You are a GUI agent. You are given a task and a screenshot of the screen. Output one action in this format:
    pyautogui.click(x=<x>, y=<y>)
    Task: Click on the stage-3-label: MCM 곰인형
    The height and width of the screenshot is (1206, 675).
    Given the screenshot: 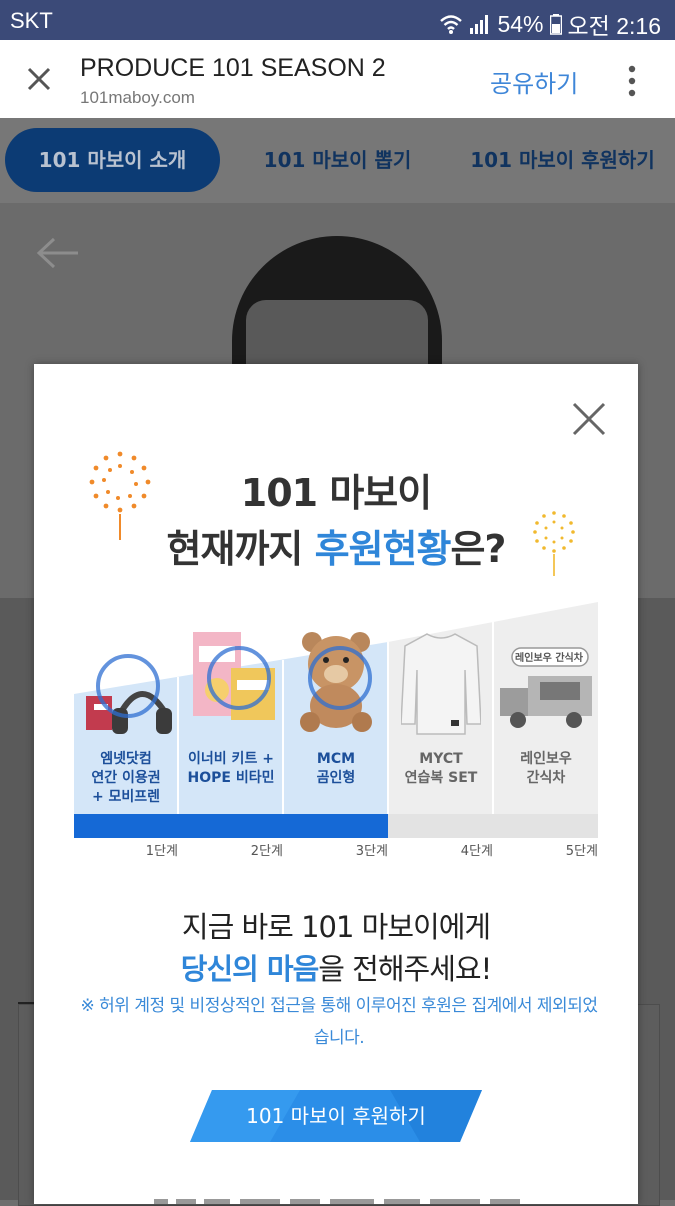 What is the action you would take?
    pyautogui.click(x=336, y=768)
    